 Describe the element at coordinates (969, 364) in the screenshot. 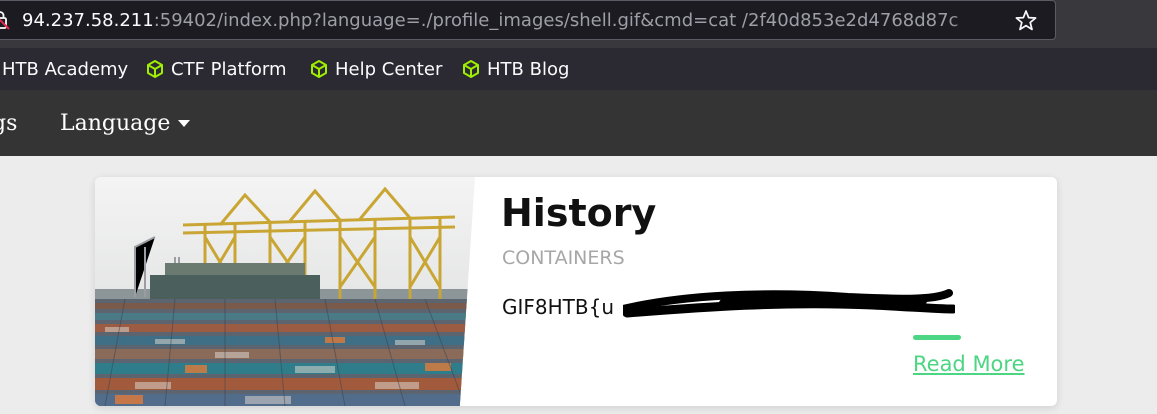

I see `read-more-link: Read More` at that location.